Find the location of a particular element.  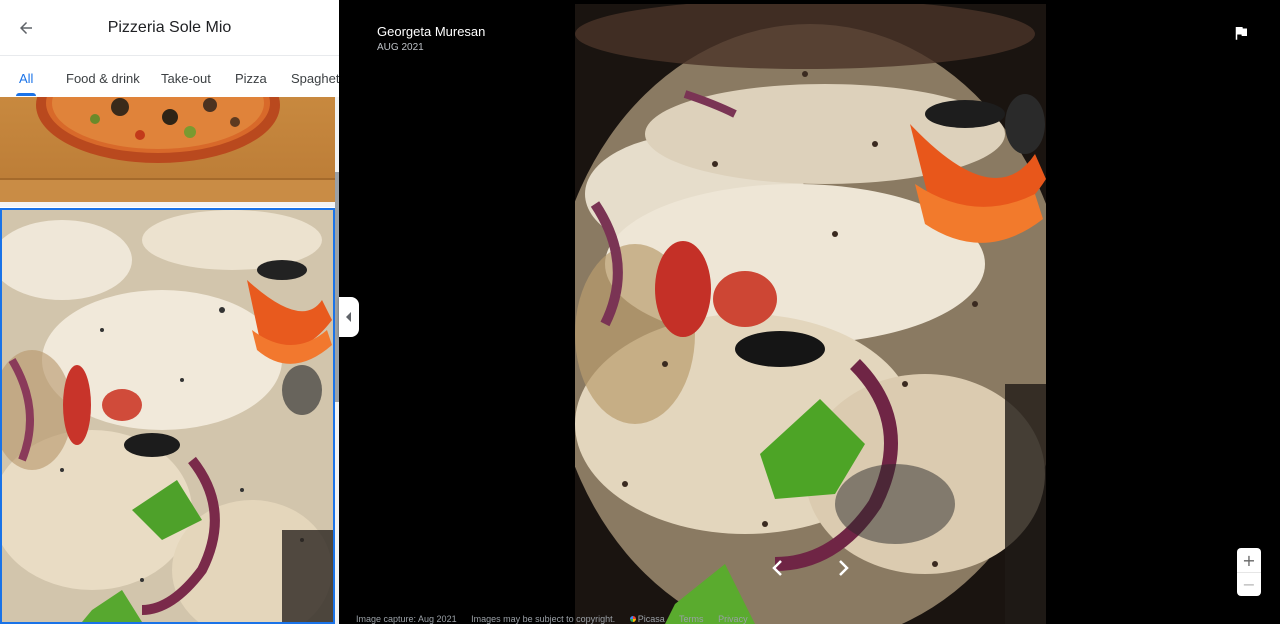

place-title: Pizzeria Sole Mio is located at coordinates (169, 27).